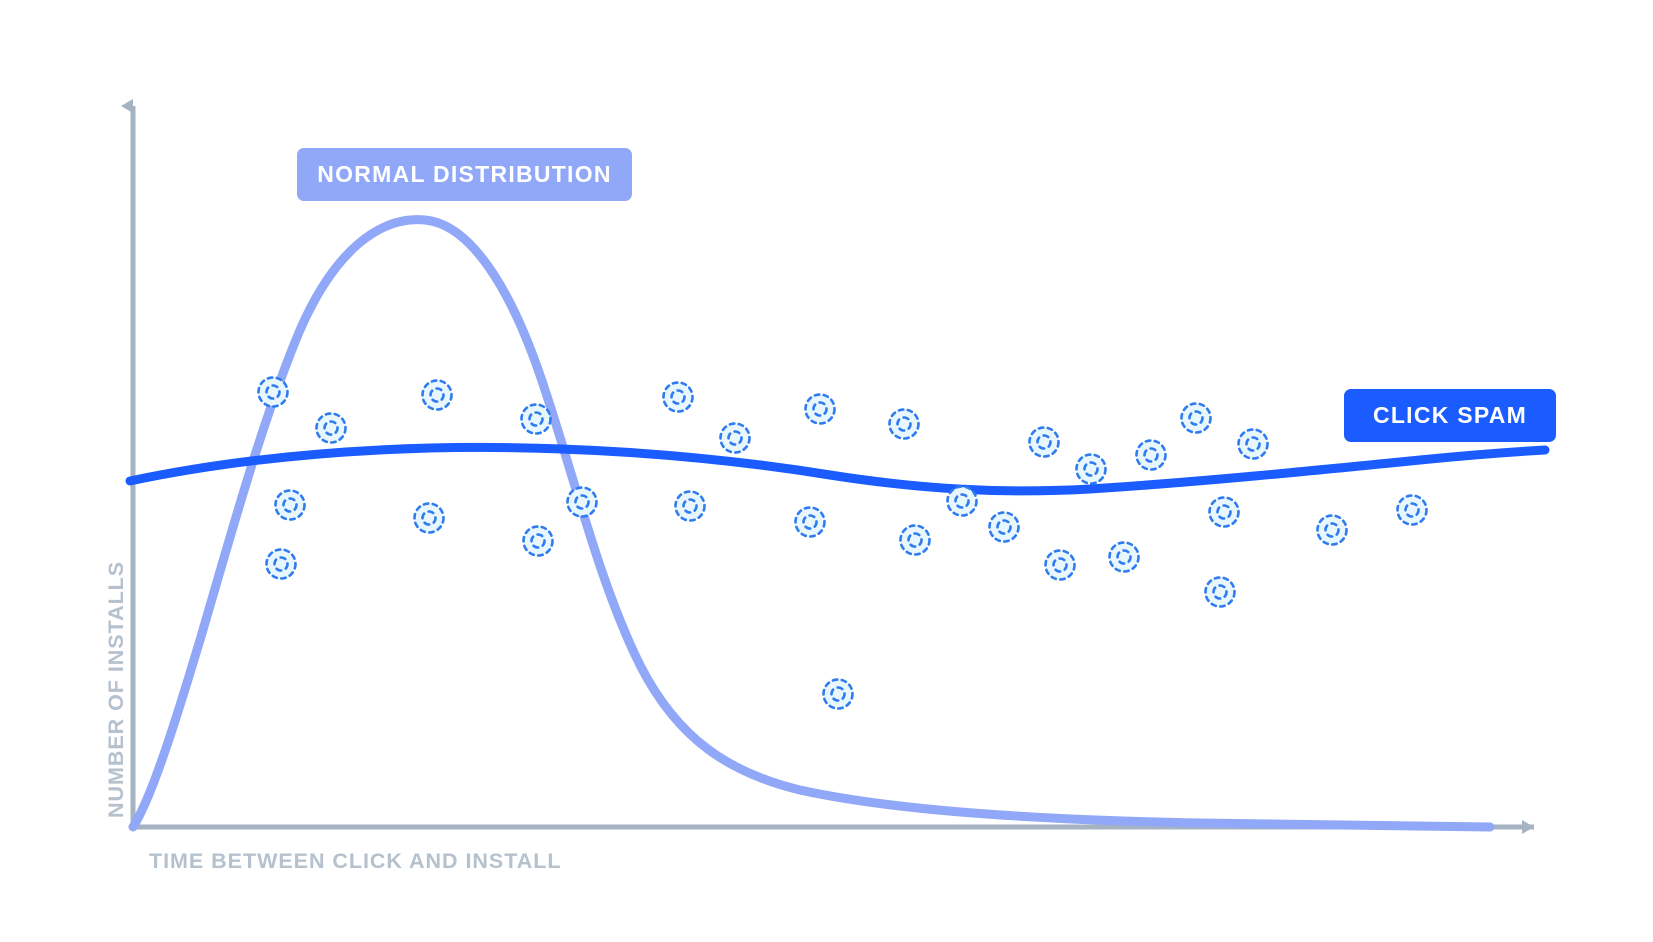 The width and height of the screenshot is (1653, 942). I want to click on y-axis-label: NUMBER OF INSTALLS, so click(116, 689).